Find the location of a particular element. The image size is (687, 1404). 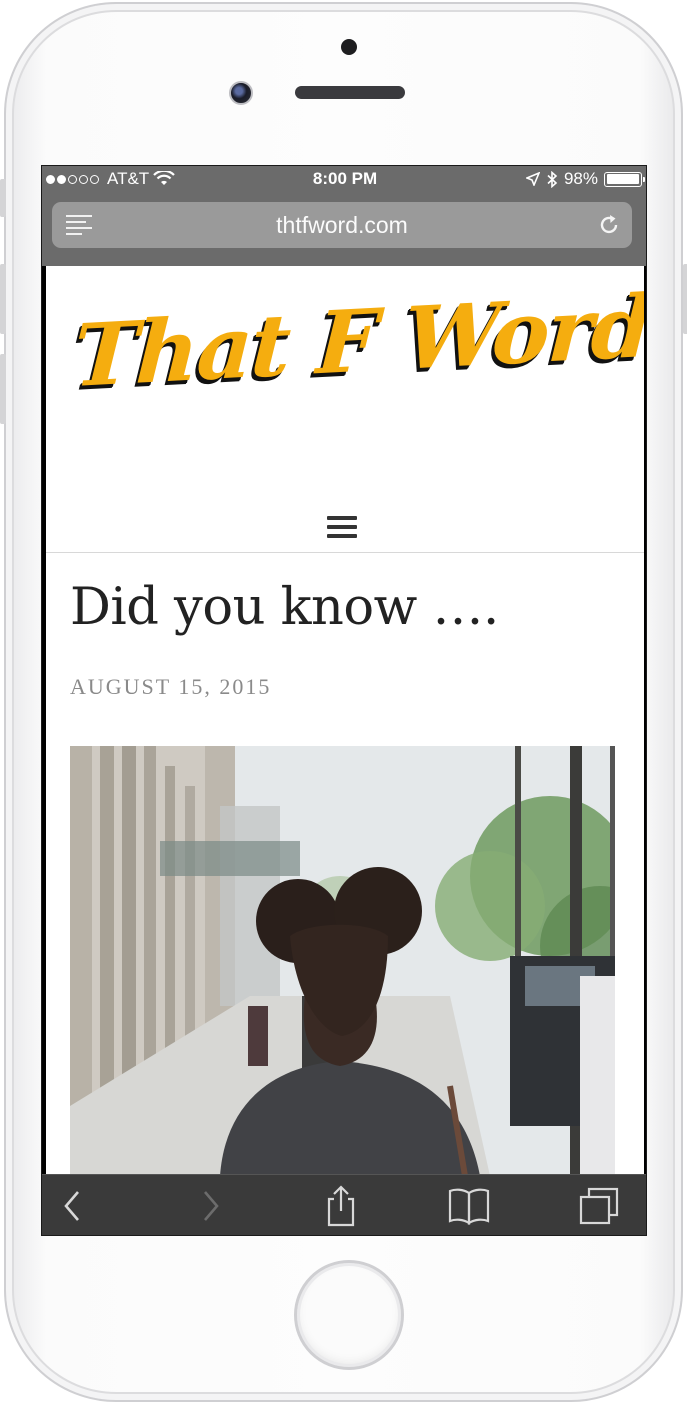

post-date: AUGUST 15, 2015 is located at coordinates (171, 686).